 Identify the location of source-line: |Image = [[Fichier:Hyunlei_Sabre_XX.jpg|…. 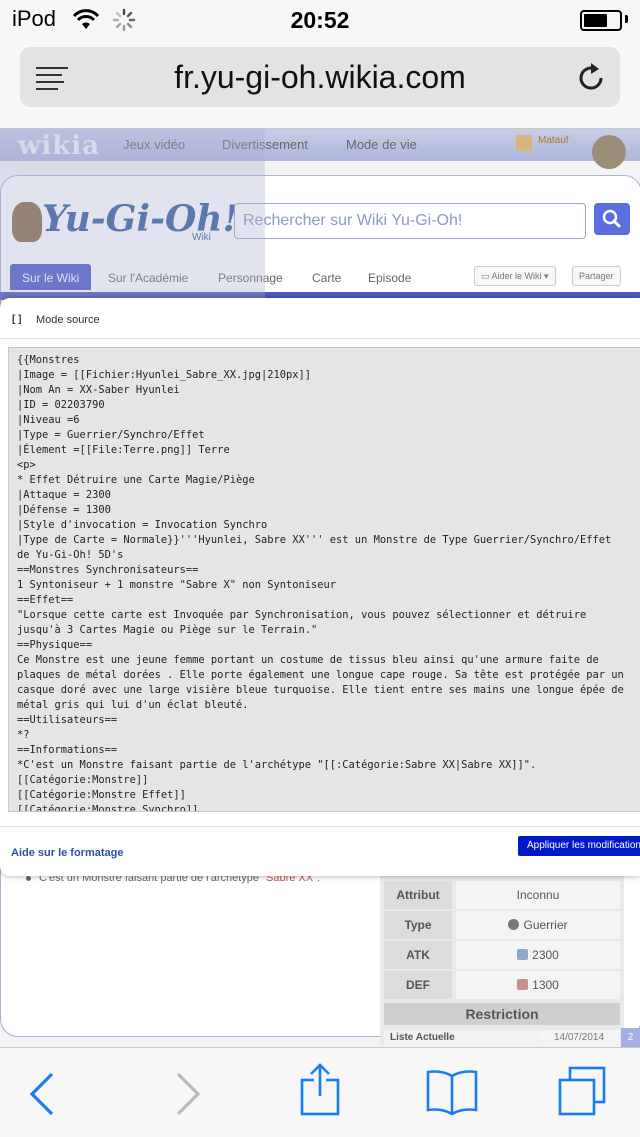
(164, 375).